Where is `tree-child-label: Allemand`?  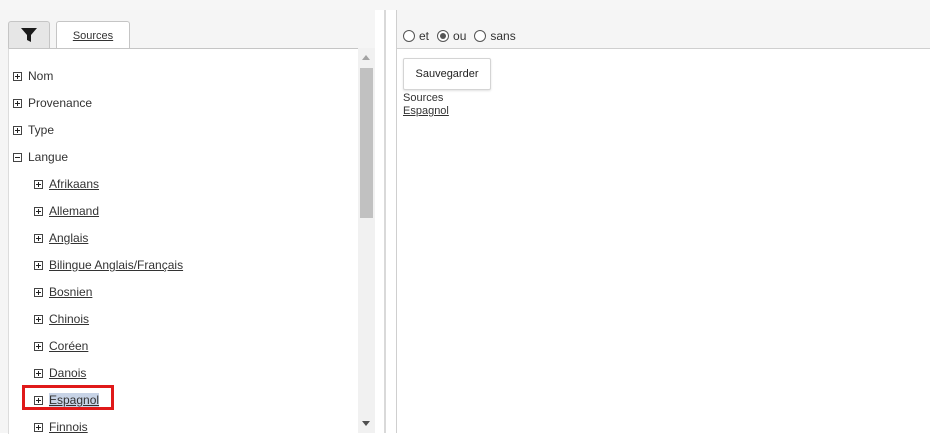
tree-child-label: Allemand is located at coordinates (74, 211).